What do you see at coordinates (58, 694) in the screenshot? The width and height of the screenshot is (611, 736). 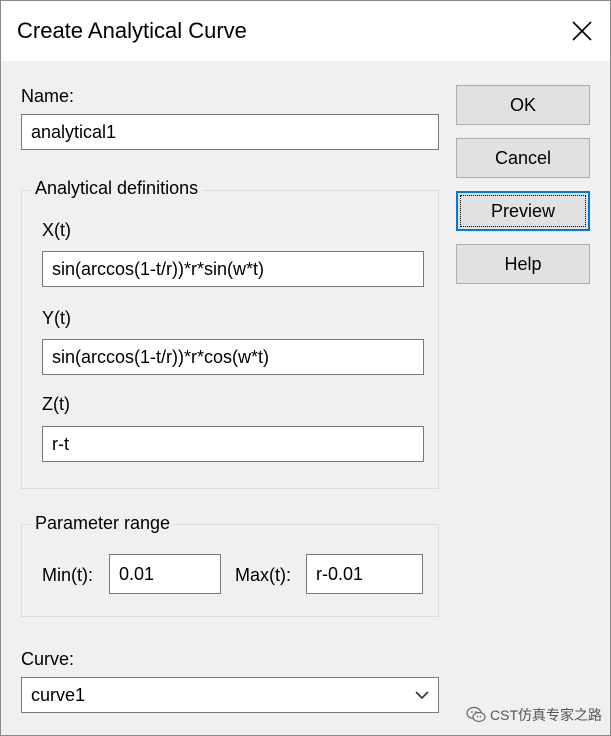 I see `curve-selected-value: curve1` at bounding box center [58, 694].